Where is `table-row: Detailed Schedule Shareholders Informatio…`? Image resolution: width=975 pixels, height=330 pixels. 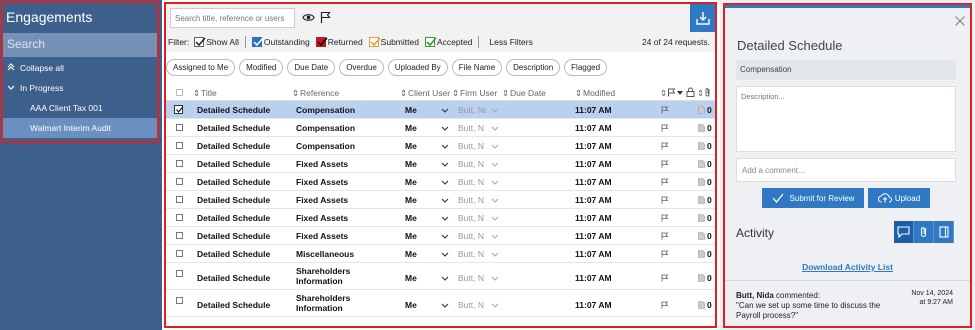 table-row: Detailed Schedule Shareholders Informatio… is located at coordinates (441, 303).